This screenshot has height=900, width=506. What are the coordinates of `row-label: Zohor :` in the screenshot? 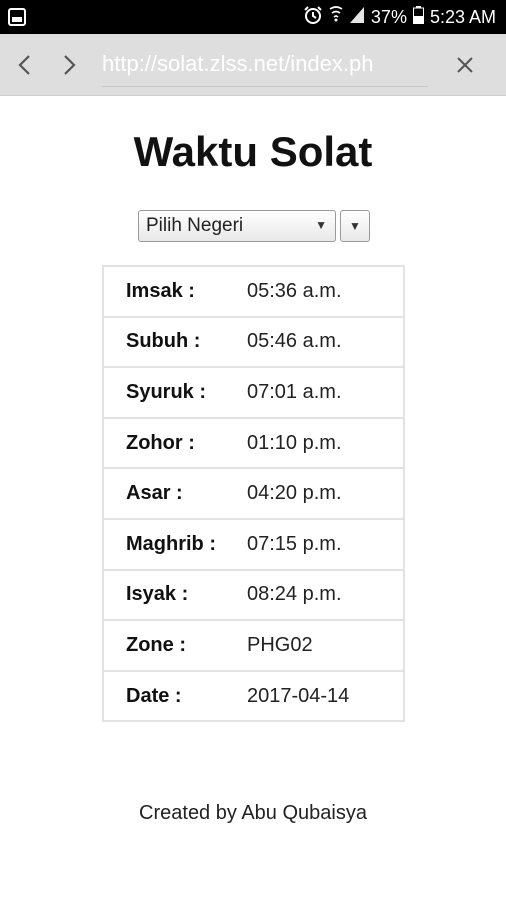 It's located at (174, 442).